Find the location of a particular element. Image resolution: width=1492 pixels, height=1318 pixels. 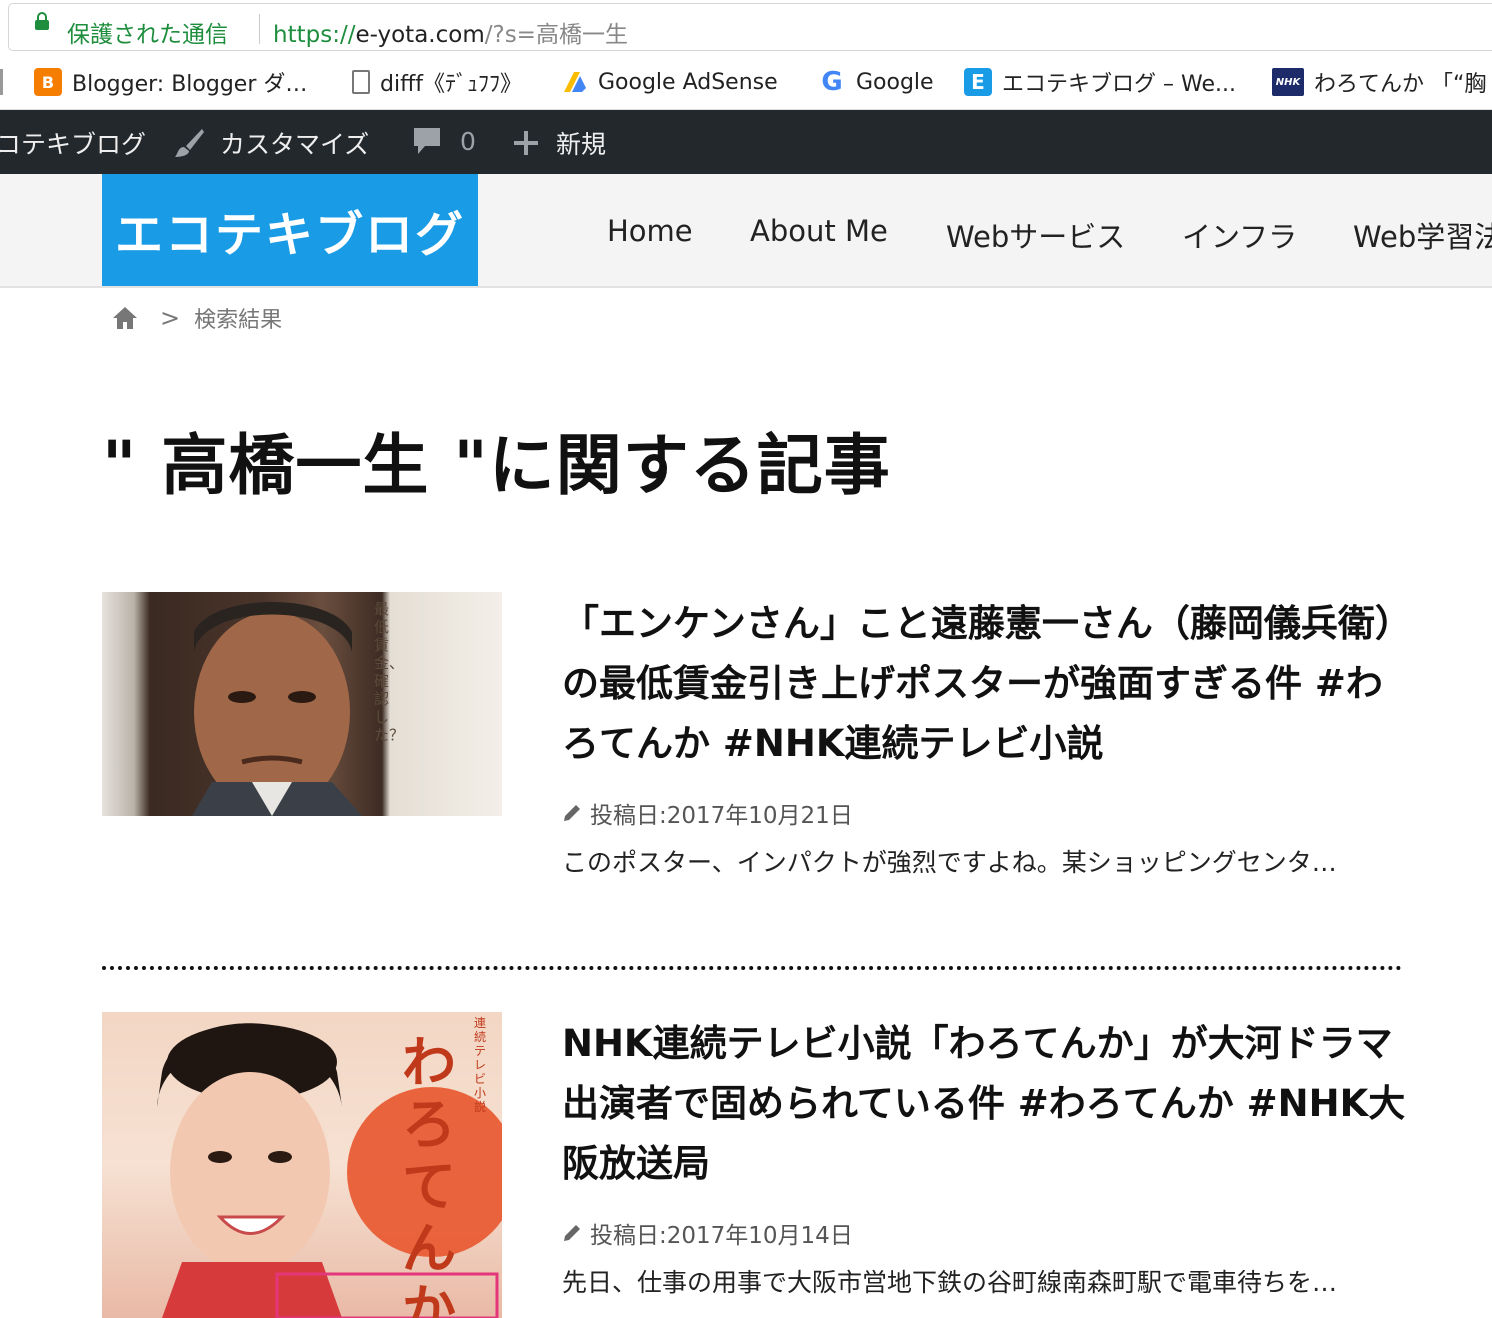

lock-icon is located at coordinates (42, 21).